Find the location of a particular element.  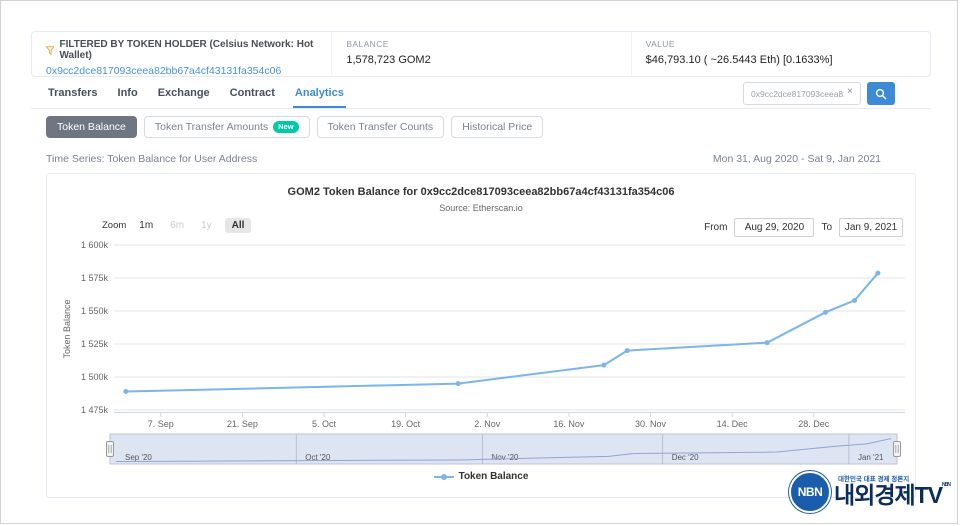

svg-text: Sep '20 is located at coordinates (138, 457).